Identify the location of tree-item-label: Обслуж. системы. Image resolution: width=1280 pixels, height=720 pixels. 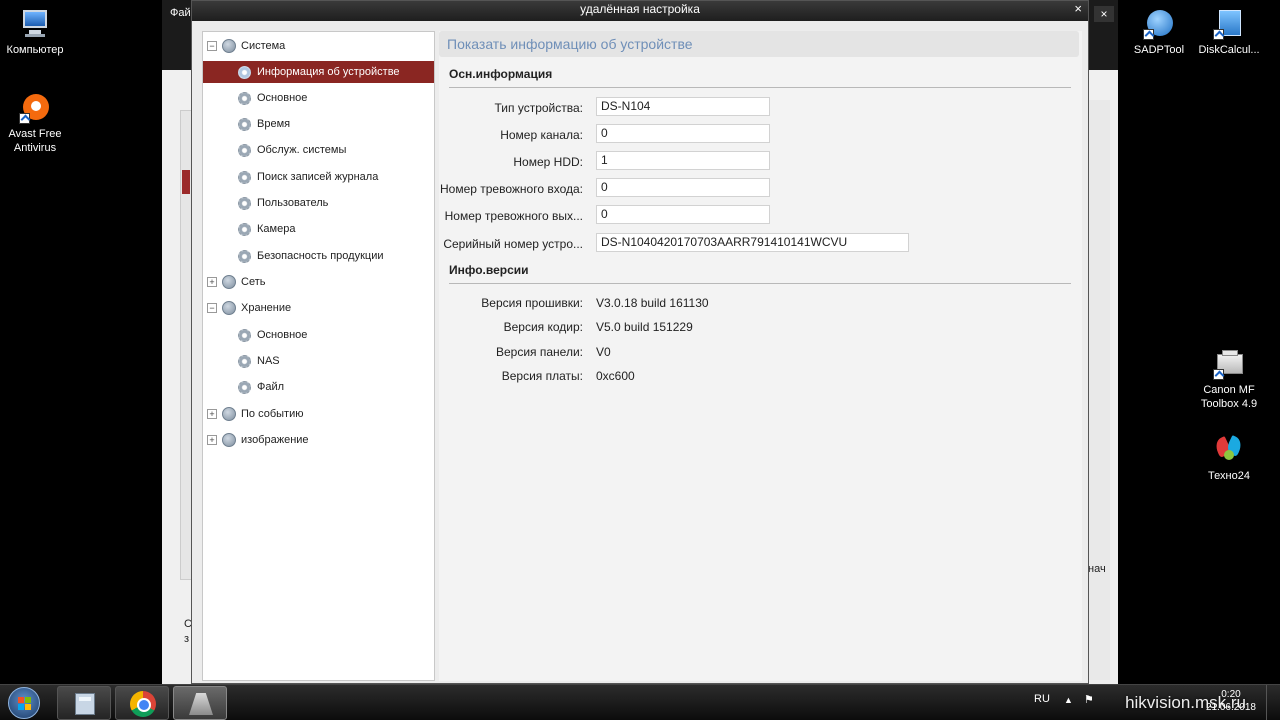
(302, 150).